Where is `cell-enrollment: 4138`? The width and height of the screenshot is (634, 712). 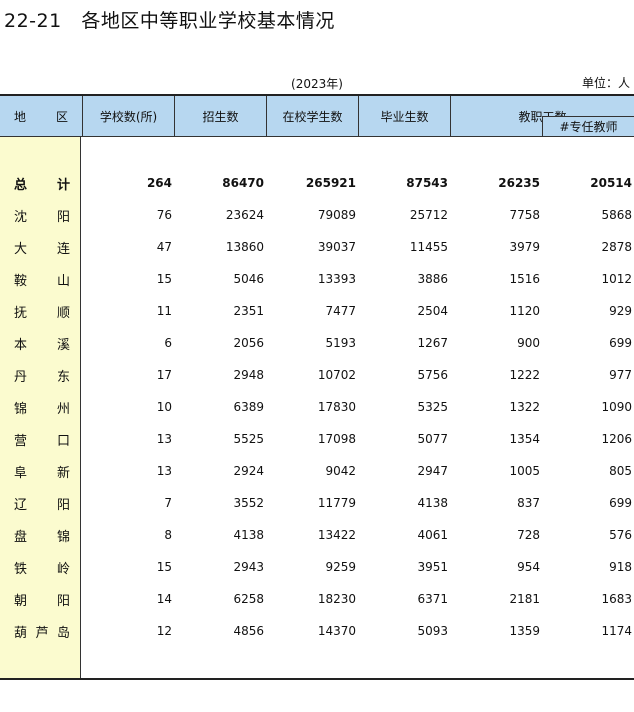 cell-enrollment: 4138 is located at coordinates (248, 535).